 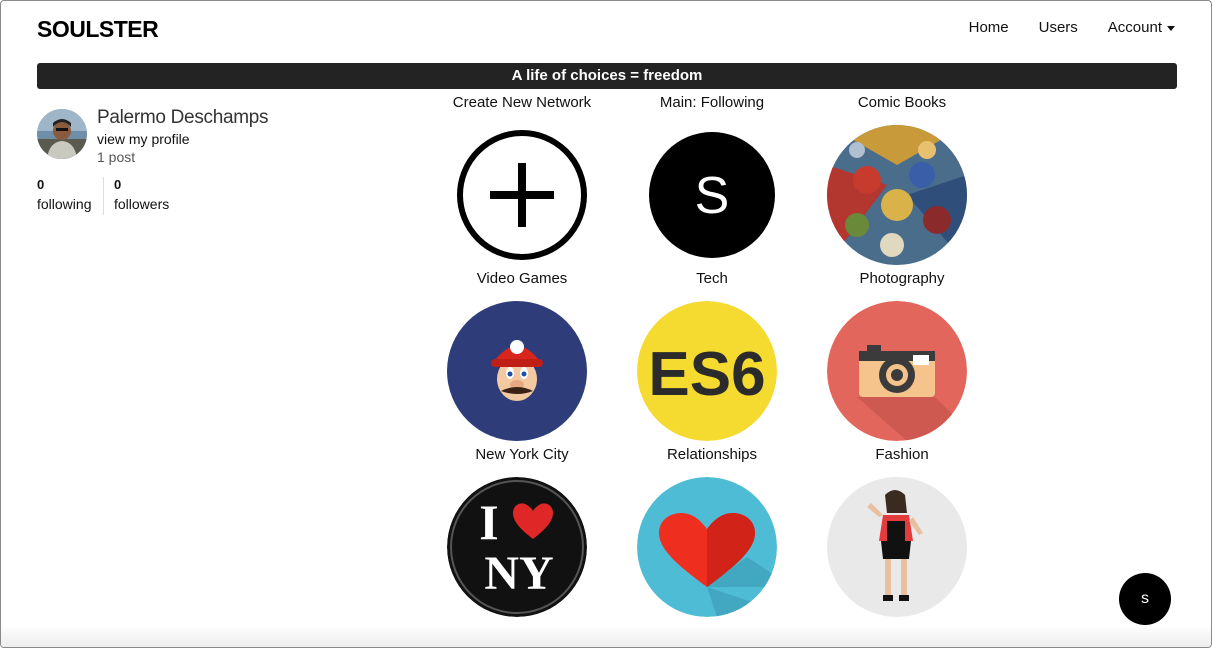 What do you see at coordinates (98, 29) in the screenshot?
I see `brand-logo: SOULSTER` at bounding box center [98, 29].